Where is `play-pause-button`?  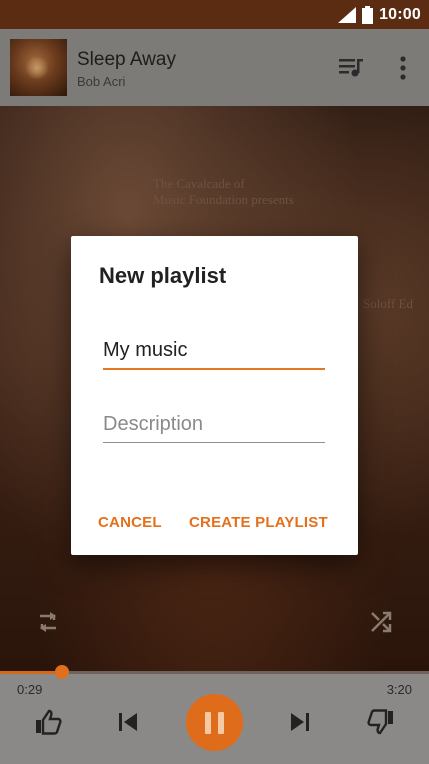
play-pause-button is located at coordinates (214, 722).